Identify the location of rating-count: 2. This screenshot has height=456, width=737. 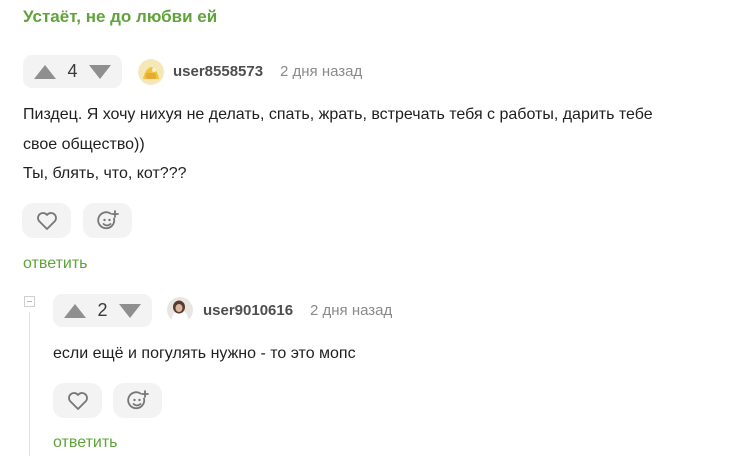
(102, 310).